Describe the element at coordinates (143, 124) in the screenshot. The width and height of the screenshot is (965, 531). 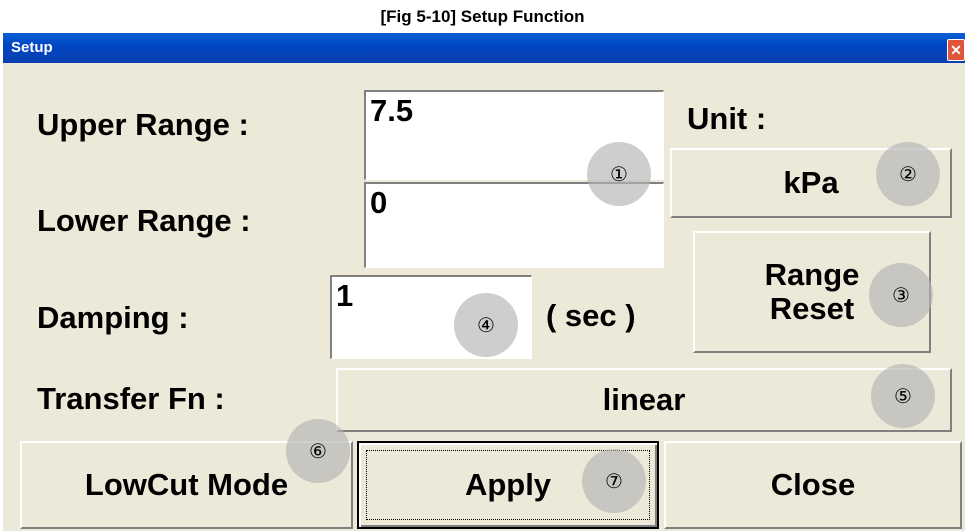
I see `upper-range-label: Upper Range :` at that location.